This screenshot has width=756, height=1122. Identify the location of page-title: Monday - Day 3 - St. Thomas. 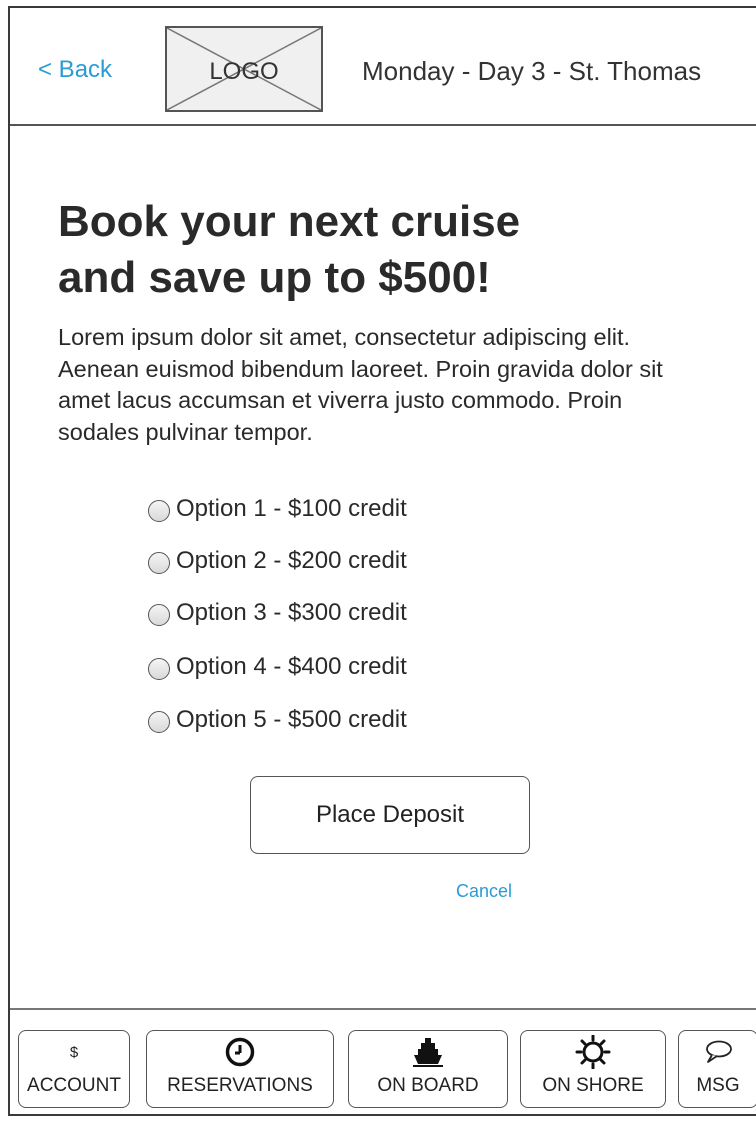
(532, 71).